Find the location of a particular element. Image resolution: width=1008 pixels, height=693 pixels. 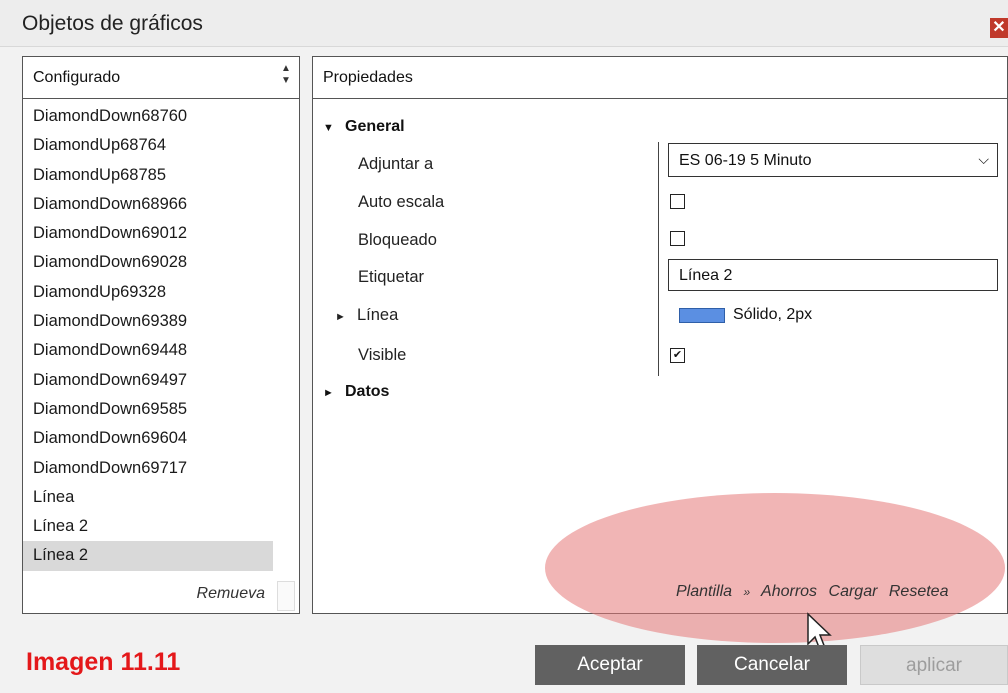

auto-scale-label: Auto escala is located at coordinates (401, 202).